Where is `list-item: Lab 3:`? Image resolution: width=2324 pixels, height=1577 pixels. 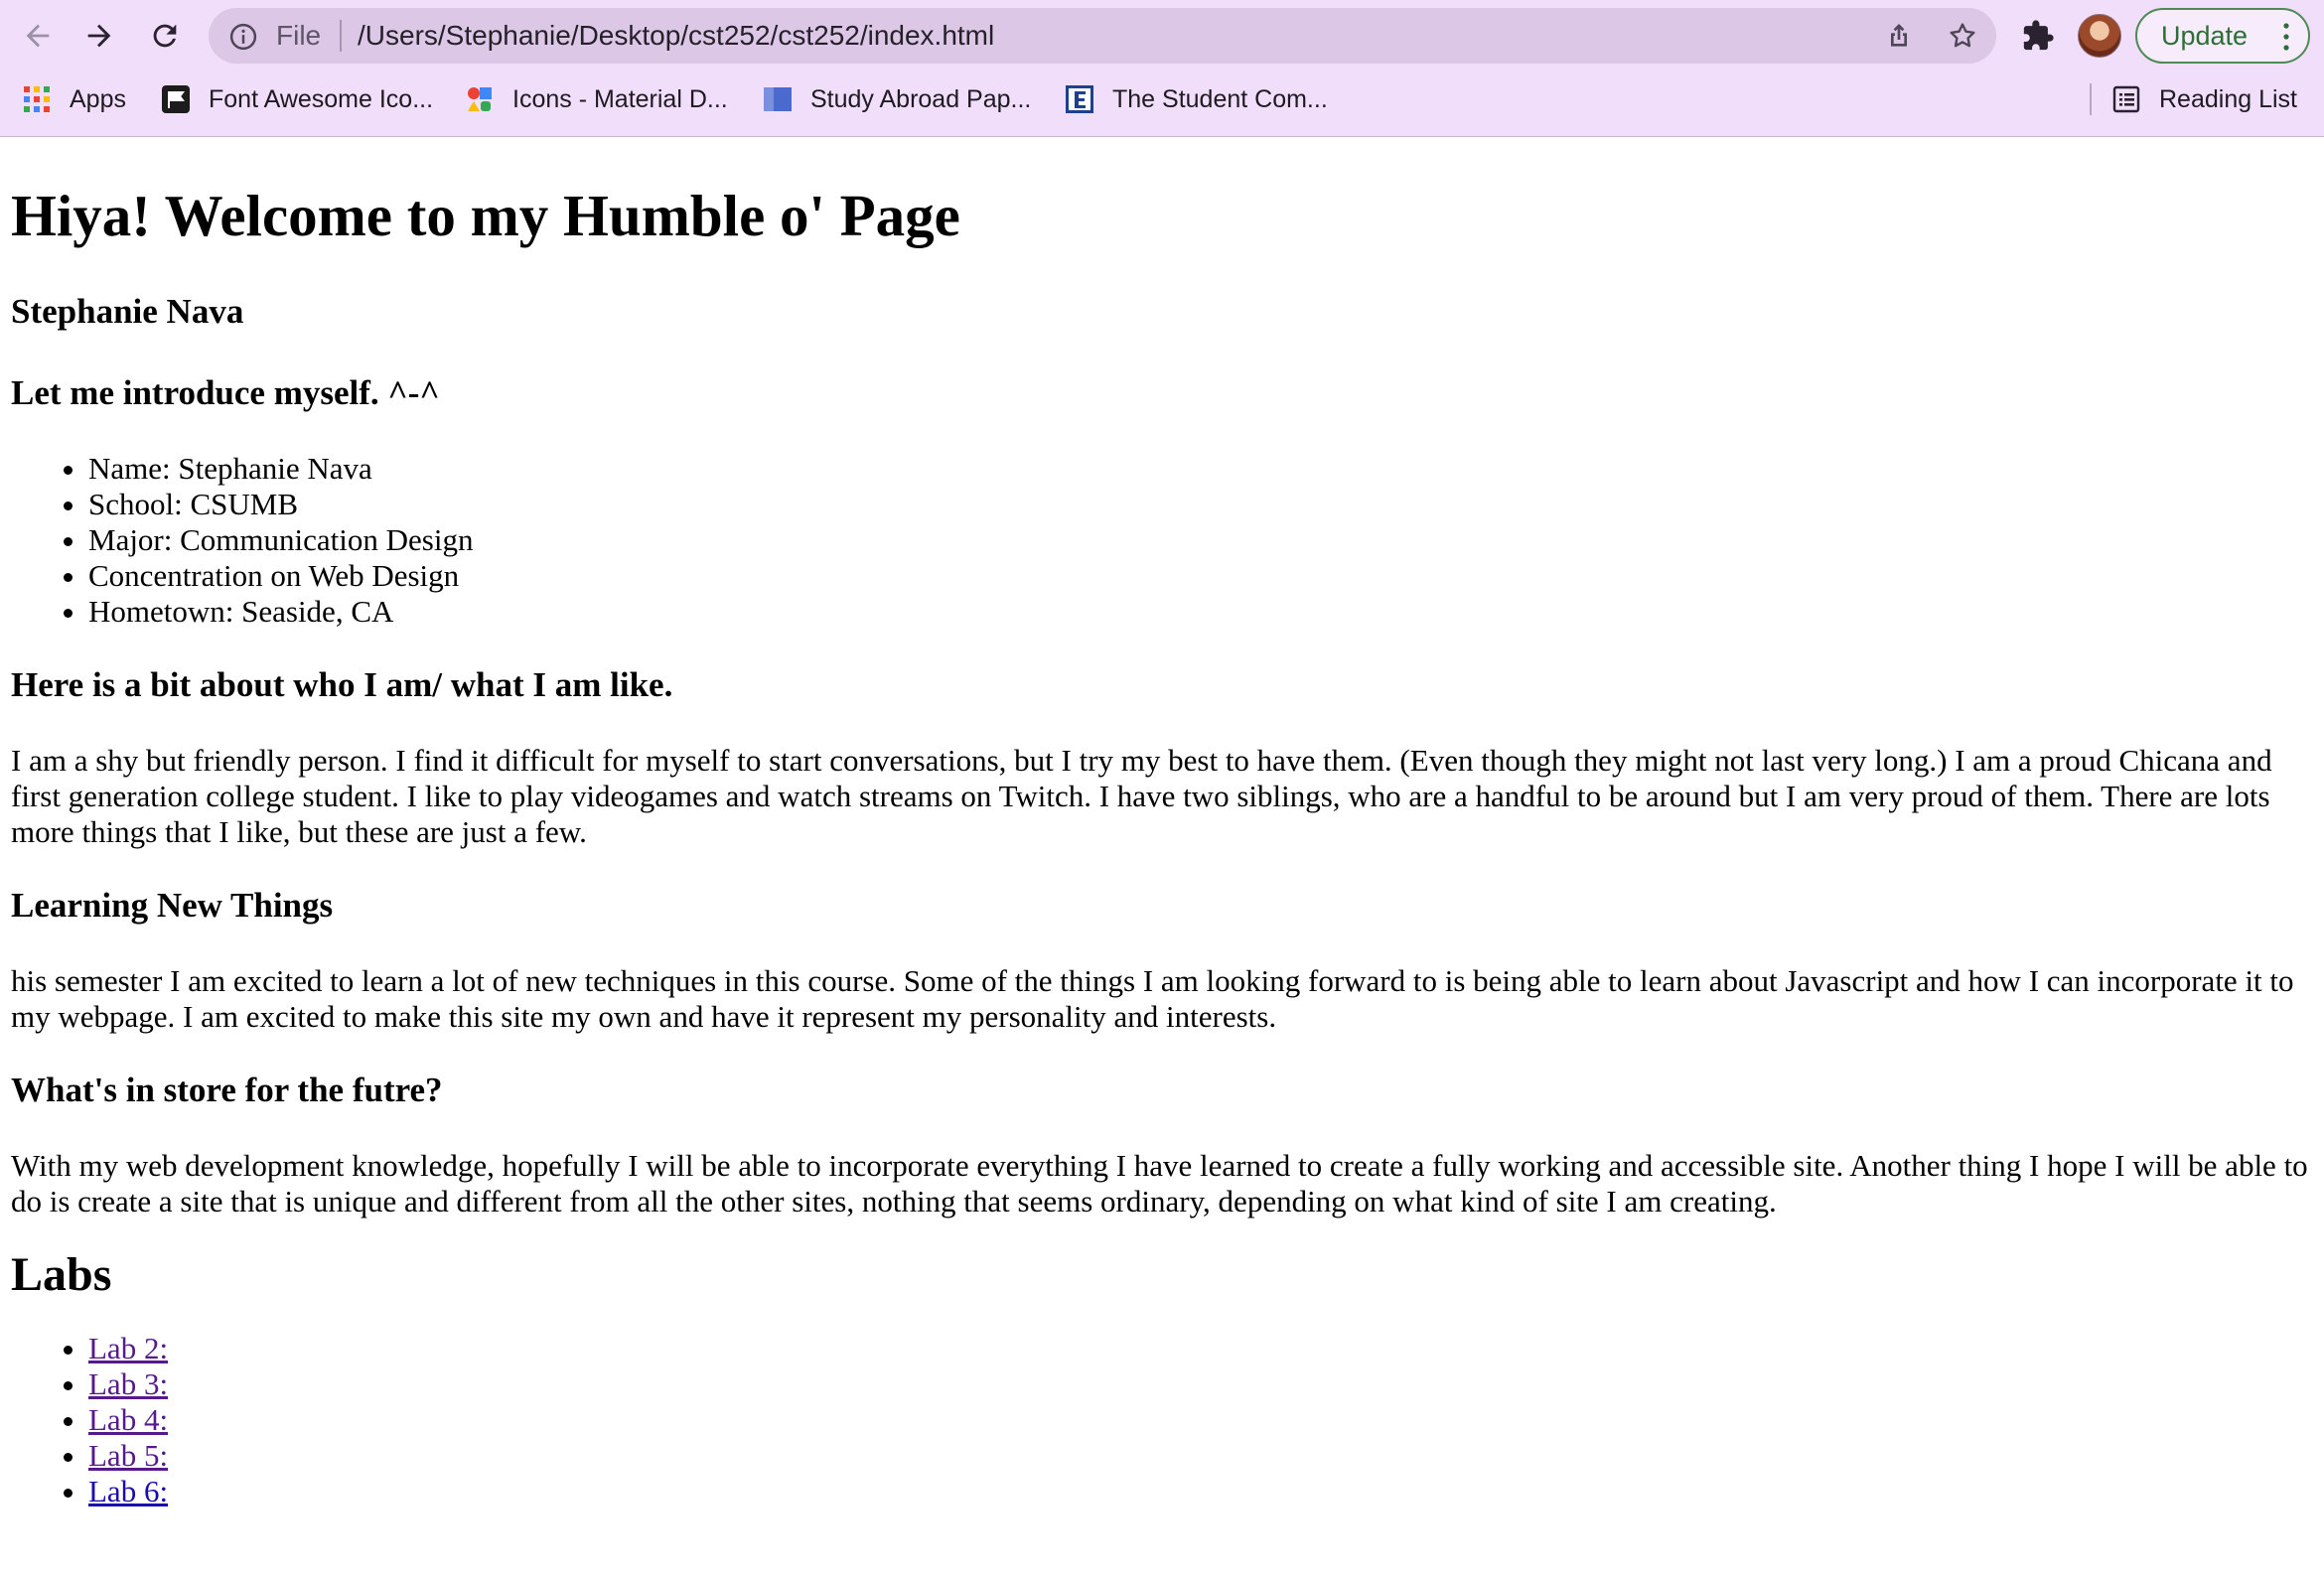 list-item: Lab 3: is located at coordinates (1200, 1384).